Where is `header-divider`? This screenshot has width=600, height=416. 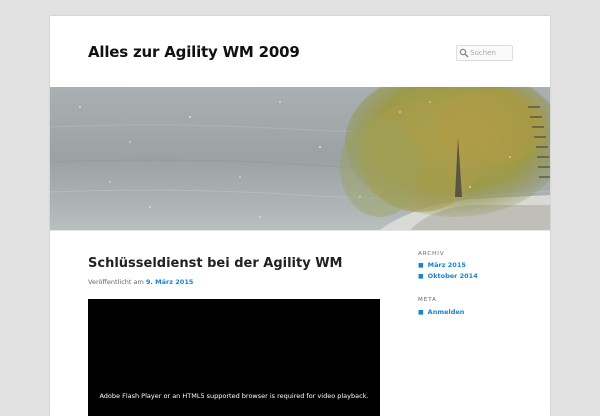
header-divider is located at coordinates (300, 230).